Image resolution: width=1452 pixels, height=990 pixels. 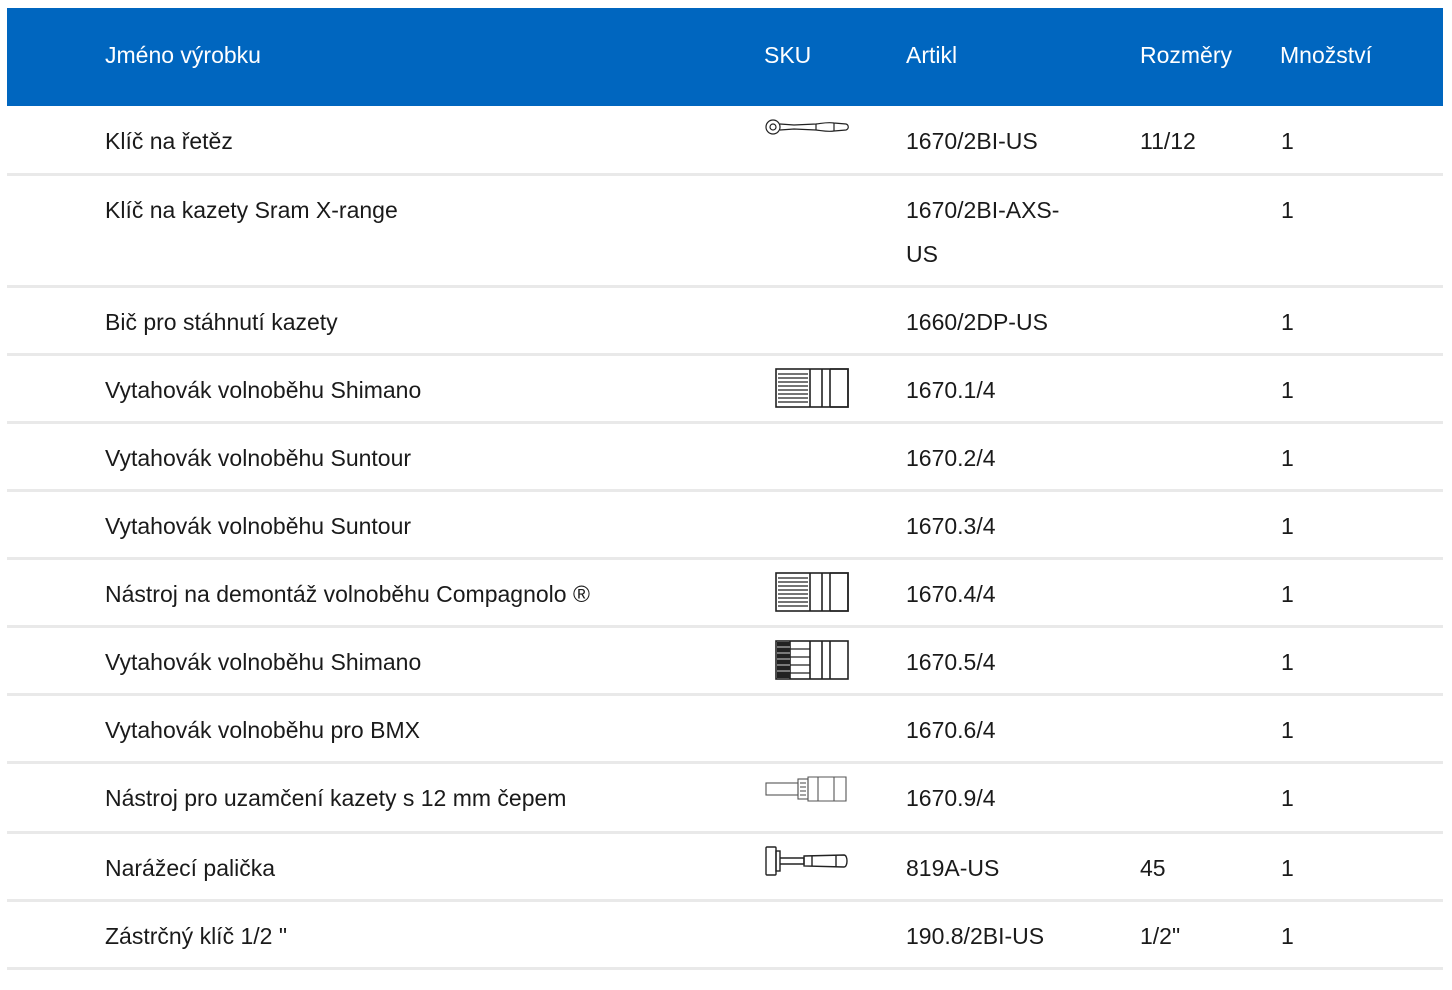 What do you see at coordinates (1168, 141) in the screenshot?
I see `dimensions-cell: 11/12` at bounding box center [1168, 141].